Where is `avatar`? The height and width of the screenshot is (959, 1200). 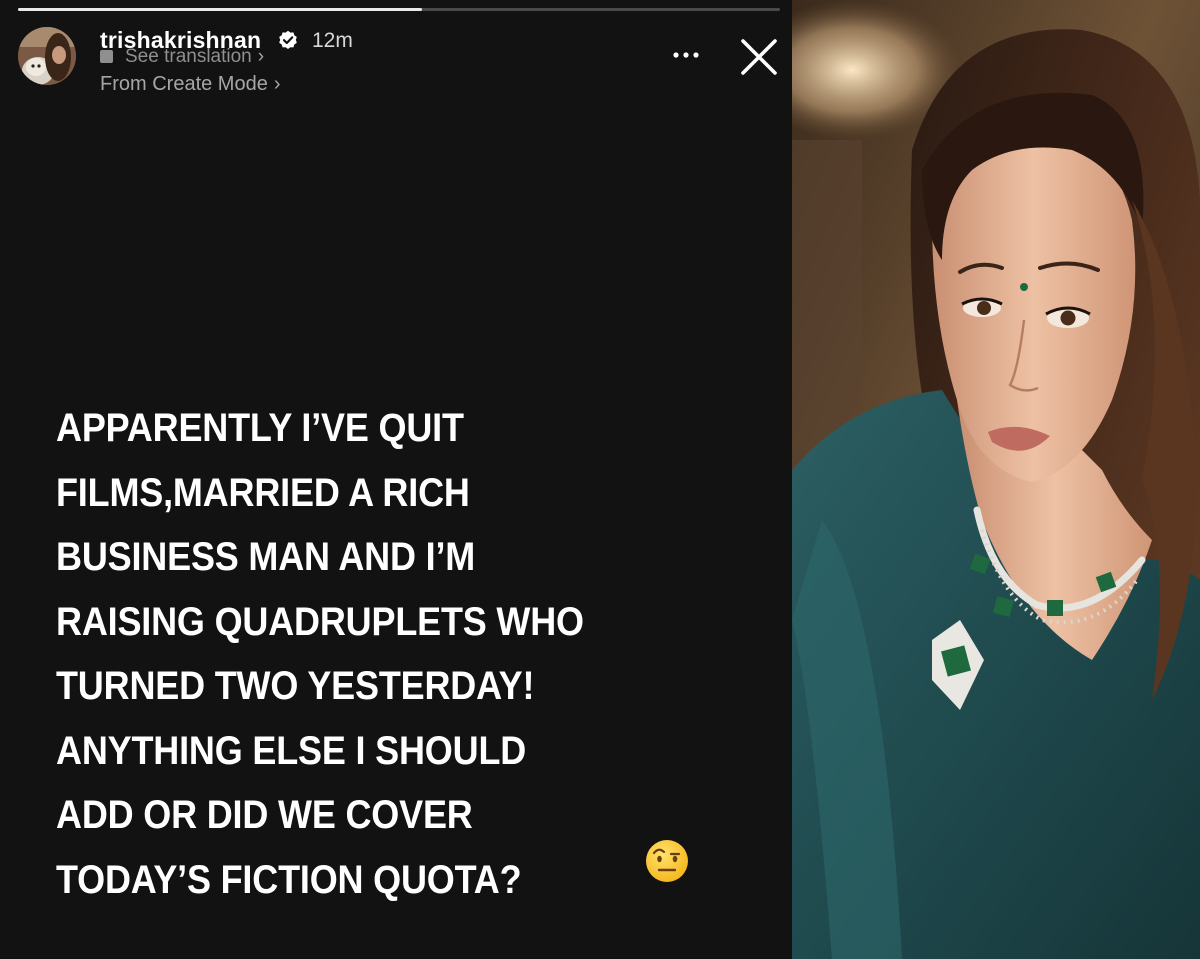 avatar is located at coordinates (47, 56).